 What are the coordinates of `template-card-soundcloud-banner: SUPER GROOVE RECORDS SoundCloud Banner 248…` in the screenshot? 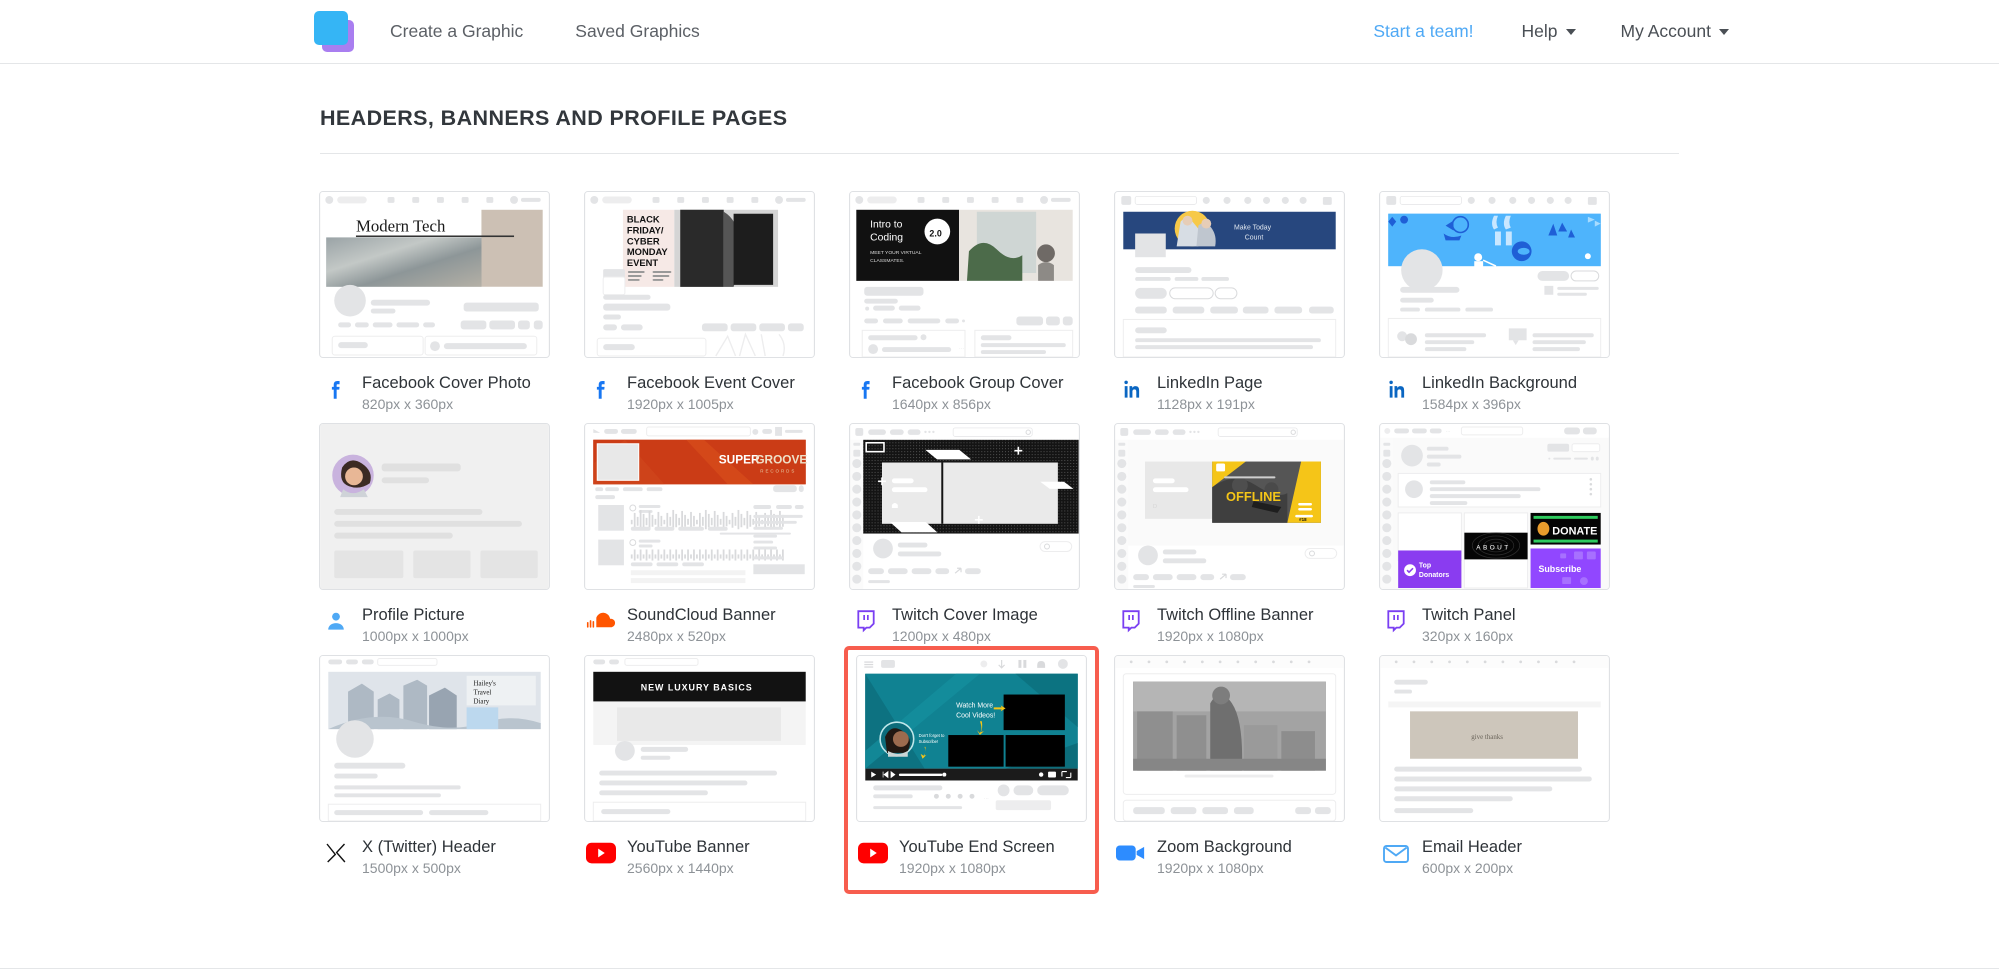 It's located at (711, 530).